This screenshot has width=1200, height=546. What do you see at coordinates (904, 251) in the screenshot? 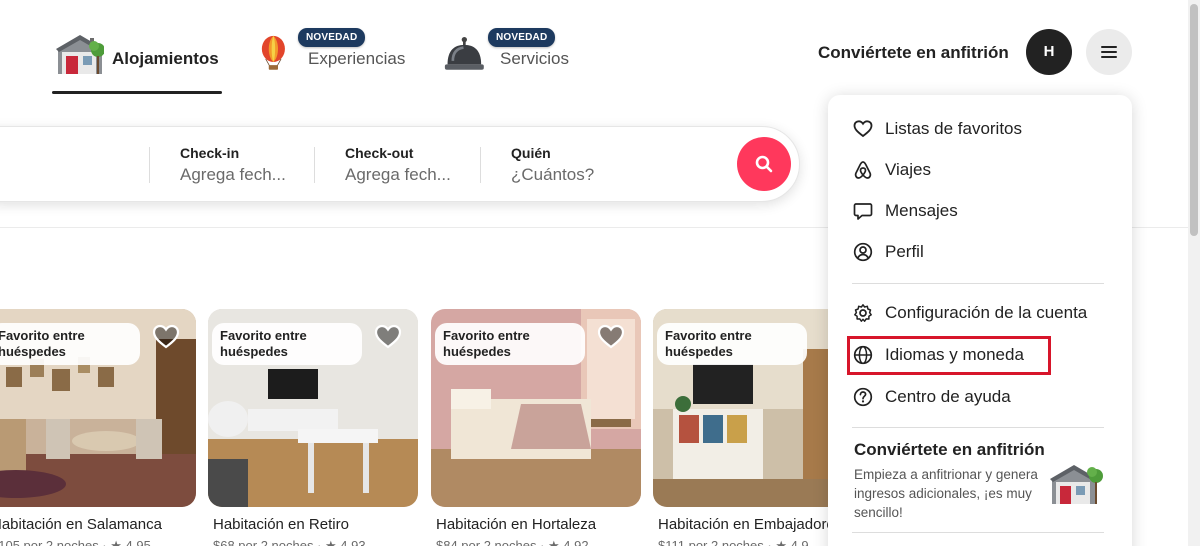
I see `menu-item-label: Perfil` at bounding box center [904, 251].